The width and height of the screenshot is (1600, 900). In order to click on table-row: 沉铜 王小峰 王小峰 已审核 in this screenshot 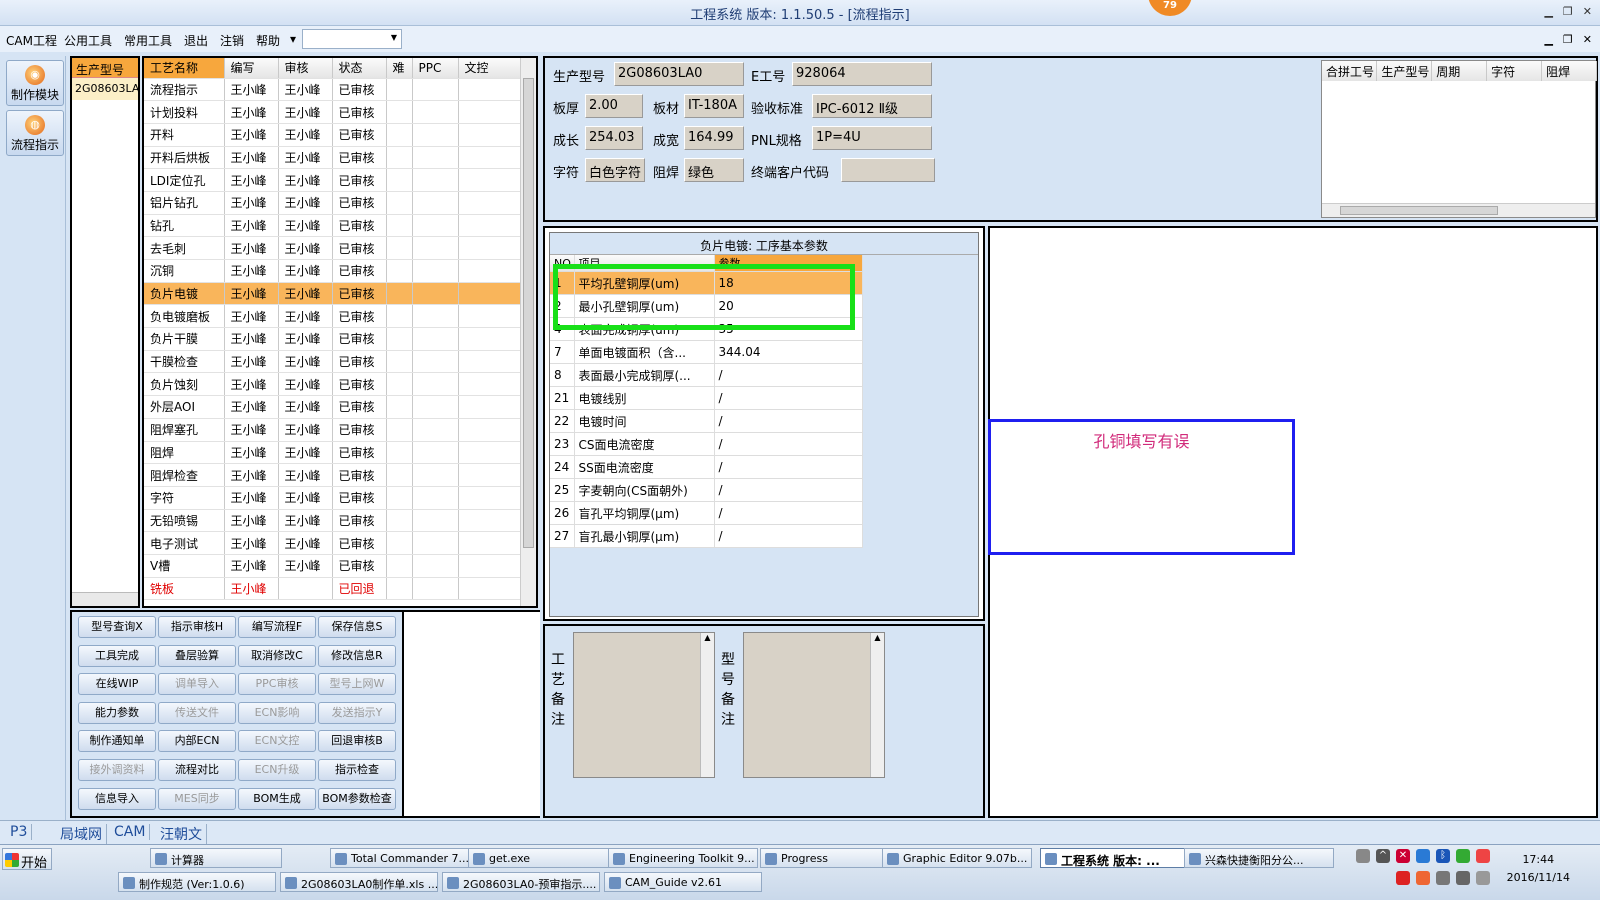, I will do `click(334, 271)`.